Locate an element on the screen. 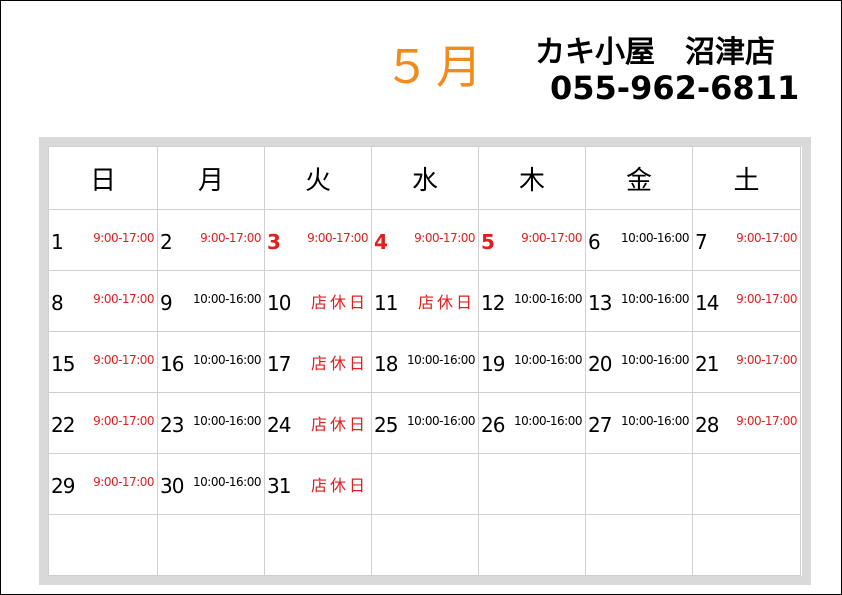  weekday-tue: 火 is located at coordinates (318, 178).